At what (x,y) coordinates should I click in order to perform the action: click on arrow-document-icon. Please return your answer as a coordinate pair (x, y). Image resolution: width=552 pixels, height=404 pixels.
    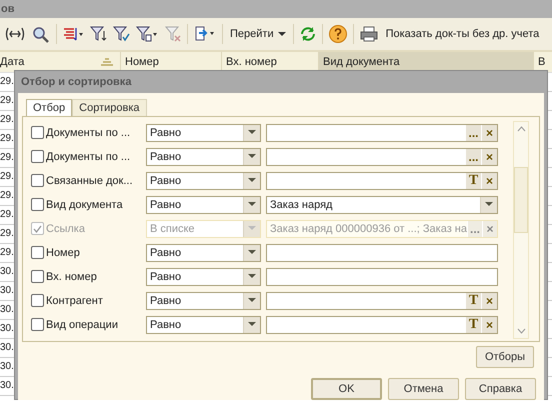
    Looking at the image, I should click on (205, 34).